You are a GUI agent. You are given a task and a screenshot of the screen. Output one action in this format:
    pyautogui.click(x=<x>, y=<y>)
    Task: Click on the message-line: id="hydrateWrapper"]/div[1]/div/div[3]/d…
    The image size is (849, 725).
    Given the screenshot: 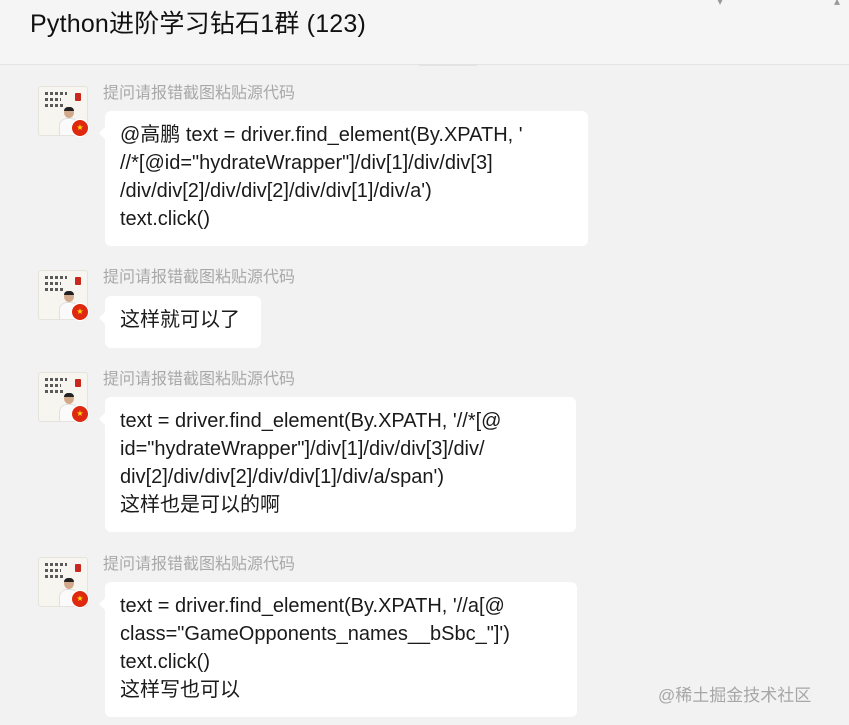 What is the action you would take?
    pyautogui.click(x=302, y=449)
    